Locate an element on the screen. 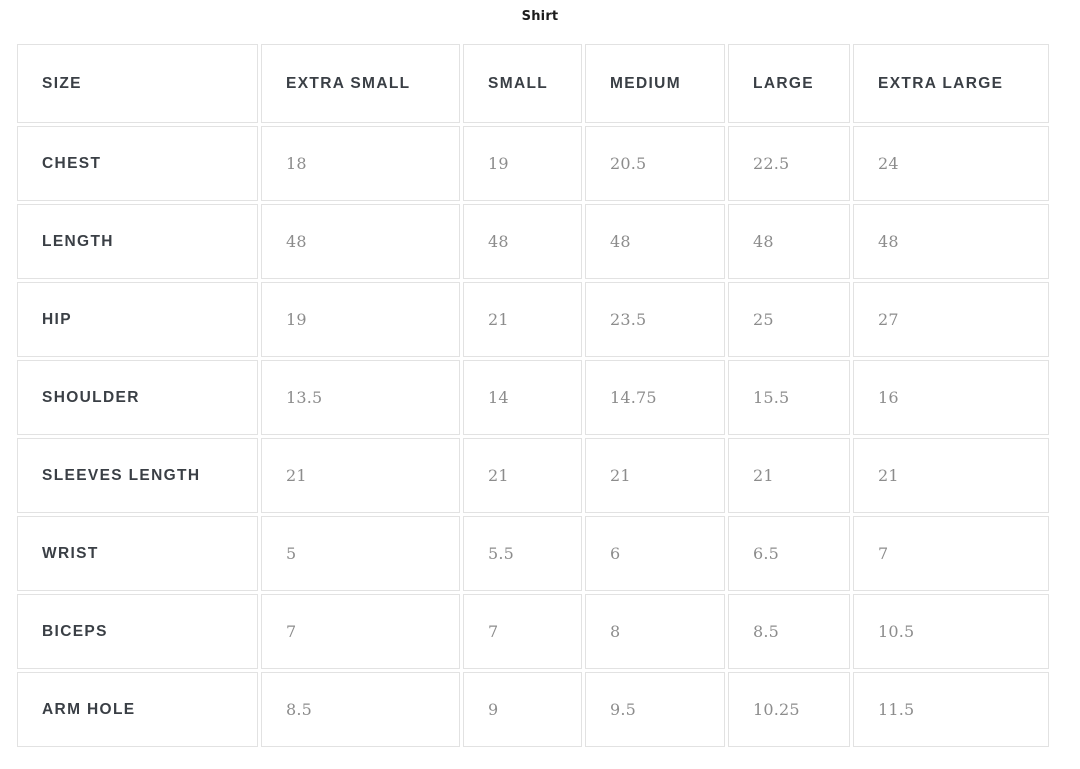 This screenshot has width=1080, height=769. cell-biceps-medium: 8 is located at coordinates (655, 631).